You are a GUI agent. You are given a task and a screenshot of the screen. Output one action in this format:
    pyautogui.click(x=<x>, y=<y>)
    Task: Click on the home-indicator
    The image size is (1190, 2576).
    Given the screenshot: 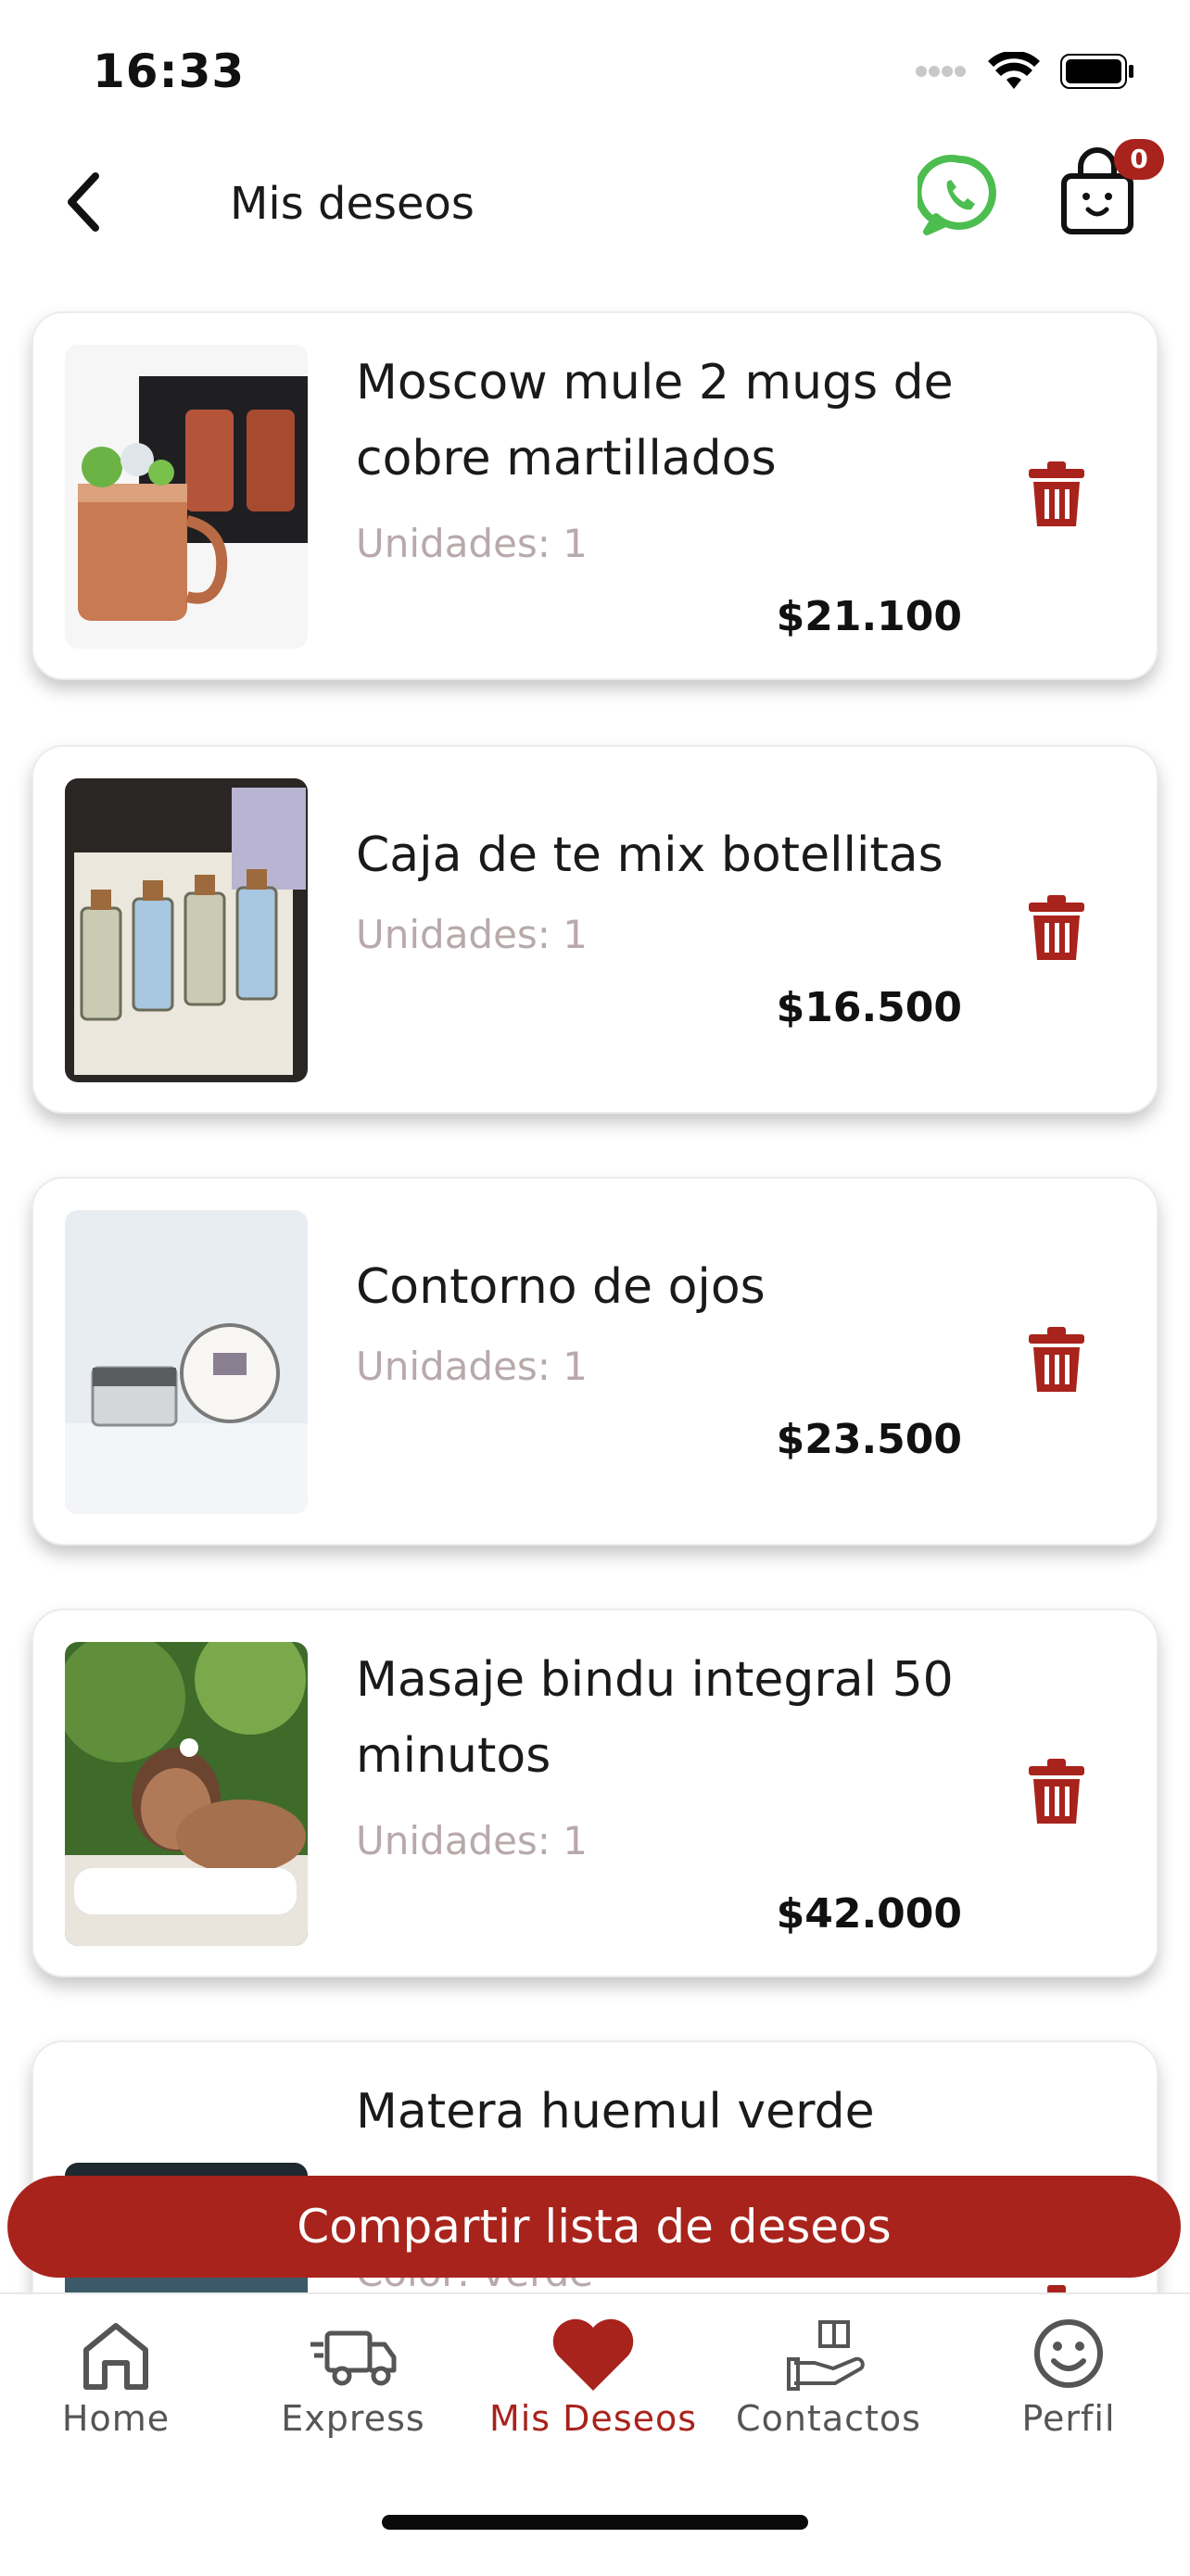 What is the action you would take?
    pyautogui.click(x=595, y=2523)
    